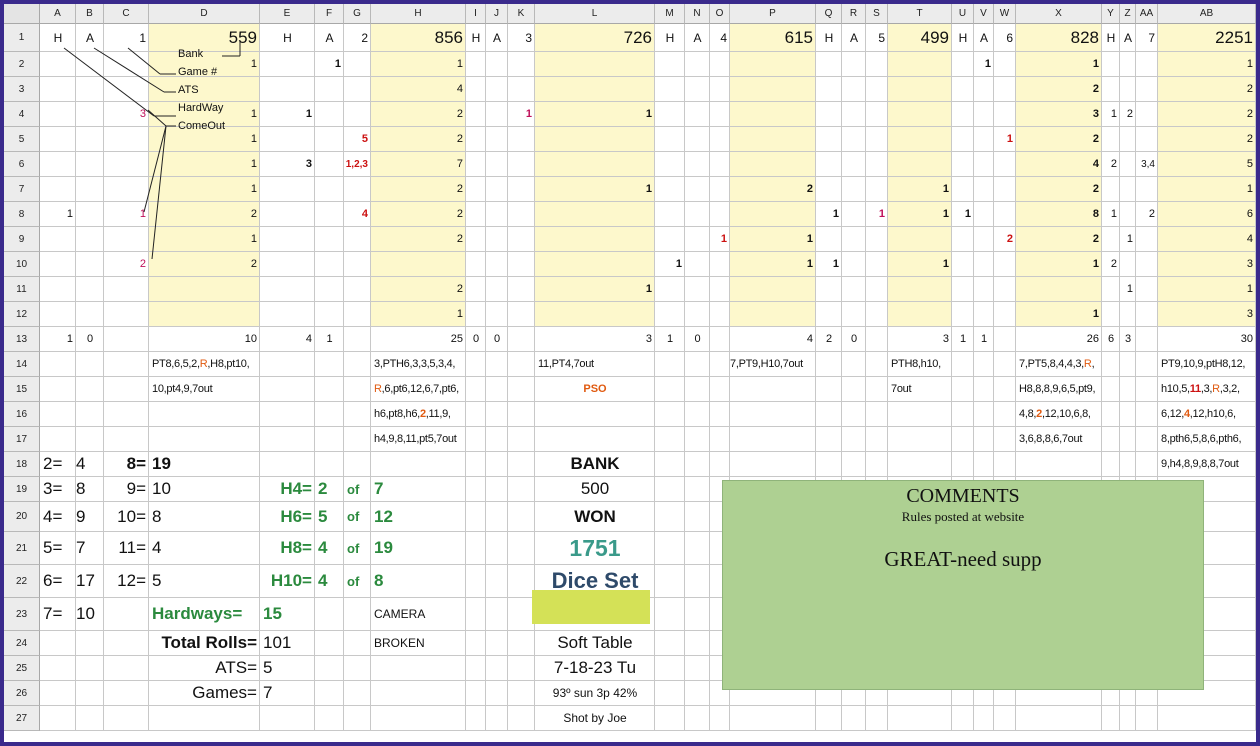  Describe the element at coordinates (476, 14) in the screenshot. I see `column-header-i: I` at that location.